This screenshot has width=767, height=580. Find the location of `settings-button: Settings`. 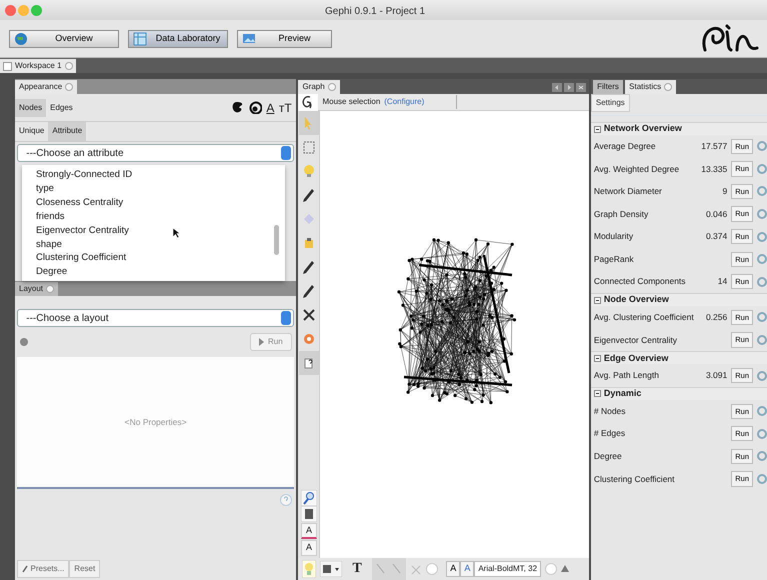

settings-button: Settings is located at coordinates (610, 103).